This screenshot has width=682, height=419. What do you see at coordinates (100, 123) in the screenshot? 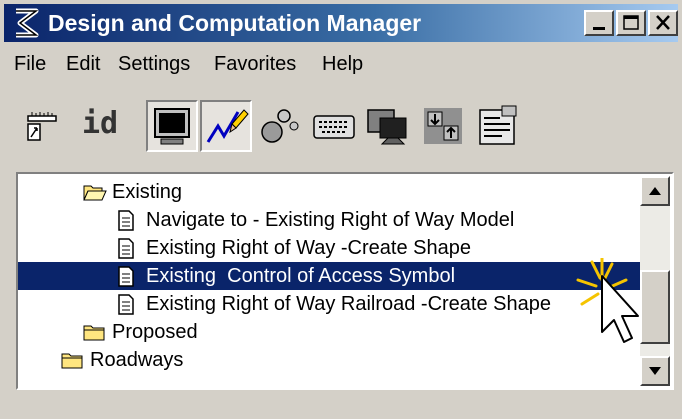
I see `id-label: id` at bounding box center [100, 123].